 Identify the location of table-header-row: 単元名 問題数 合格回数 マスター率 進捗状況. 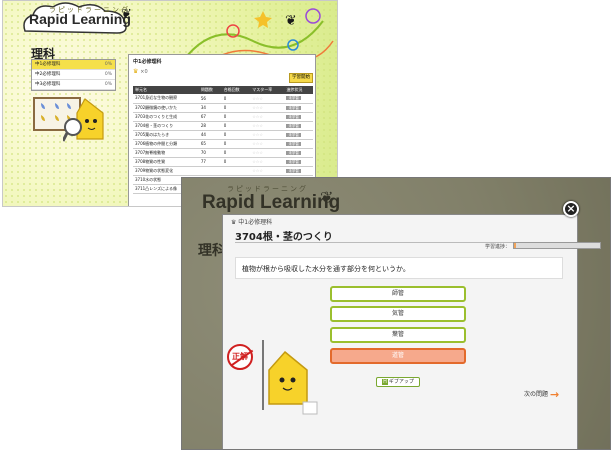
(223, 90).